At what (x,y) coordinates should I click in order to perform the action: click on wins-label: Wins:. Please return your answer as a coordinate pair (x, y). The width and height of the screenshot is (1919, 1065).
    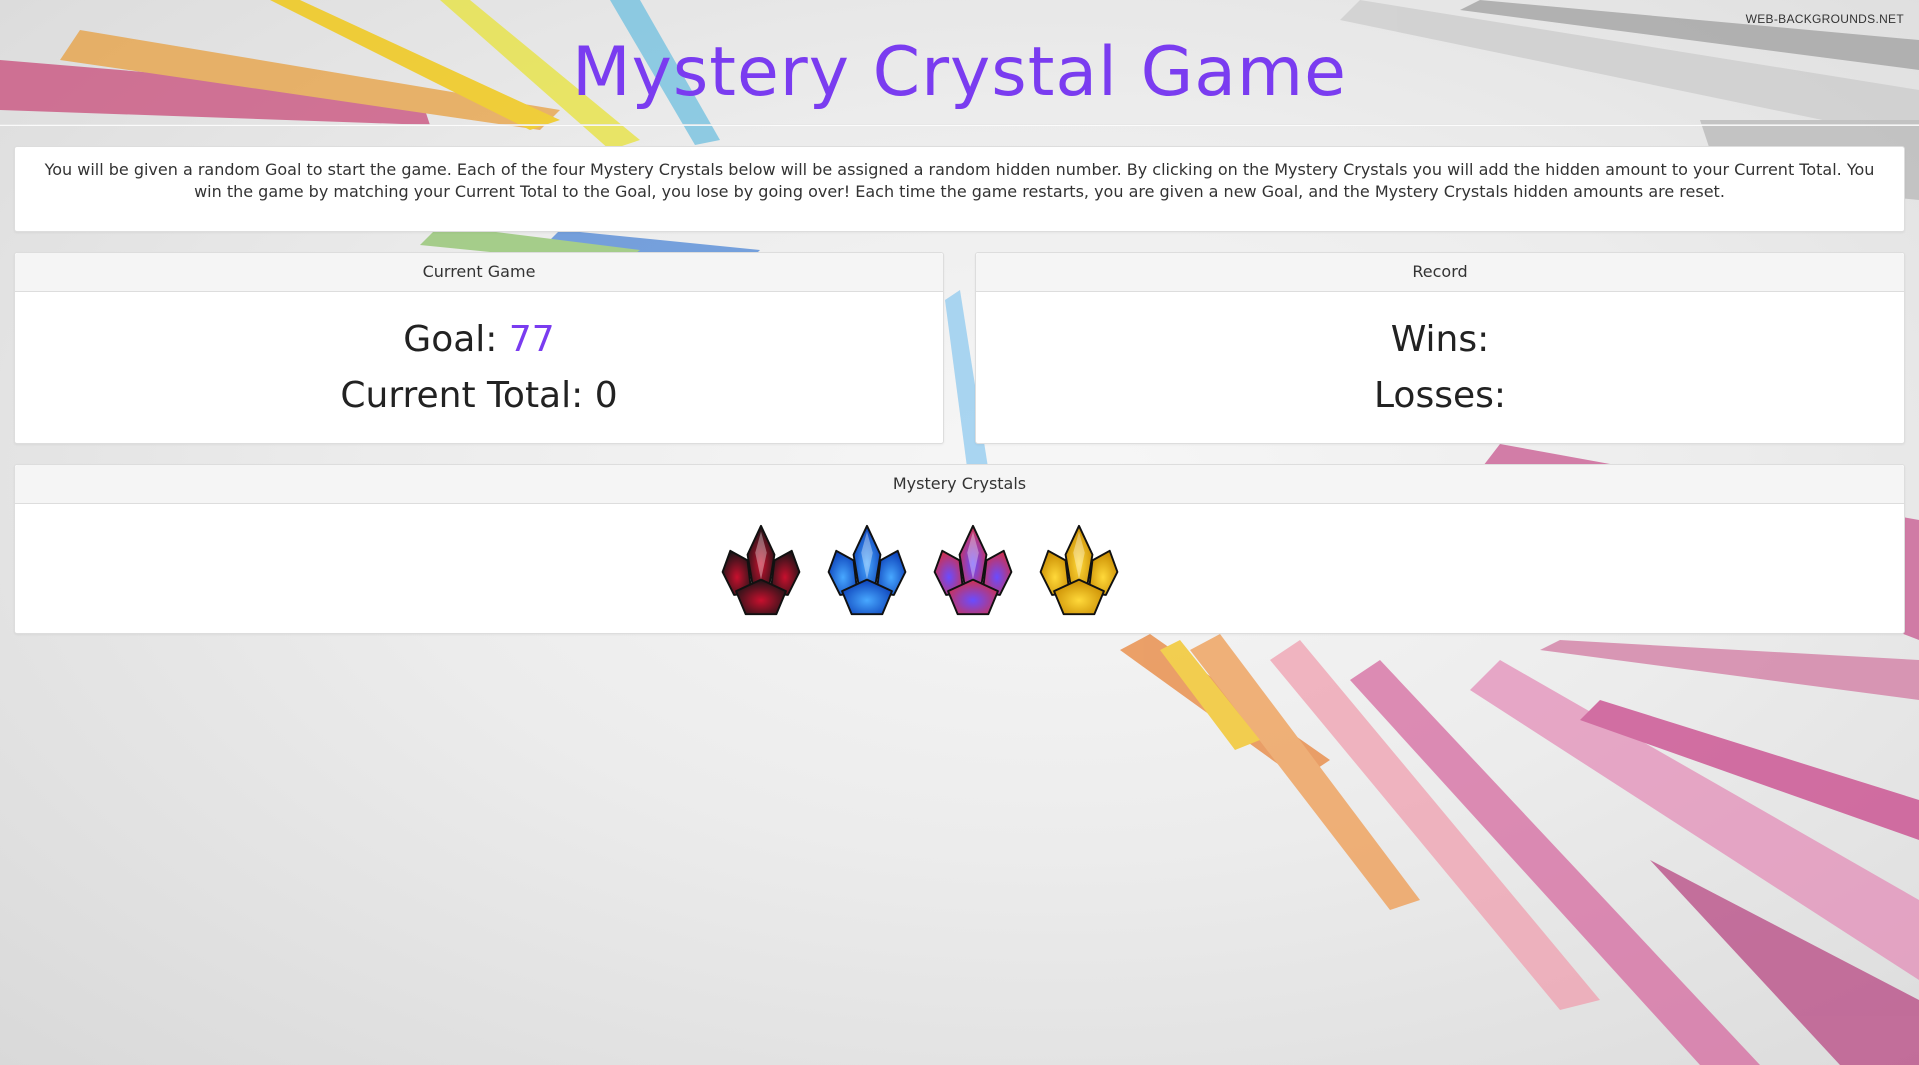
    Looking at the image, I should click on (1440, 339).